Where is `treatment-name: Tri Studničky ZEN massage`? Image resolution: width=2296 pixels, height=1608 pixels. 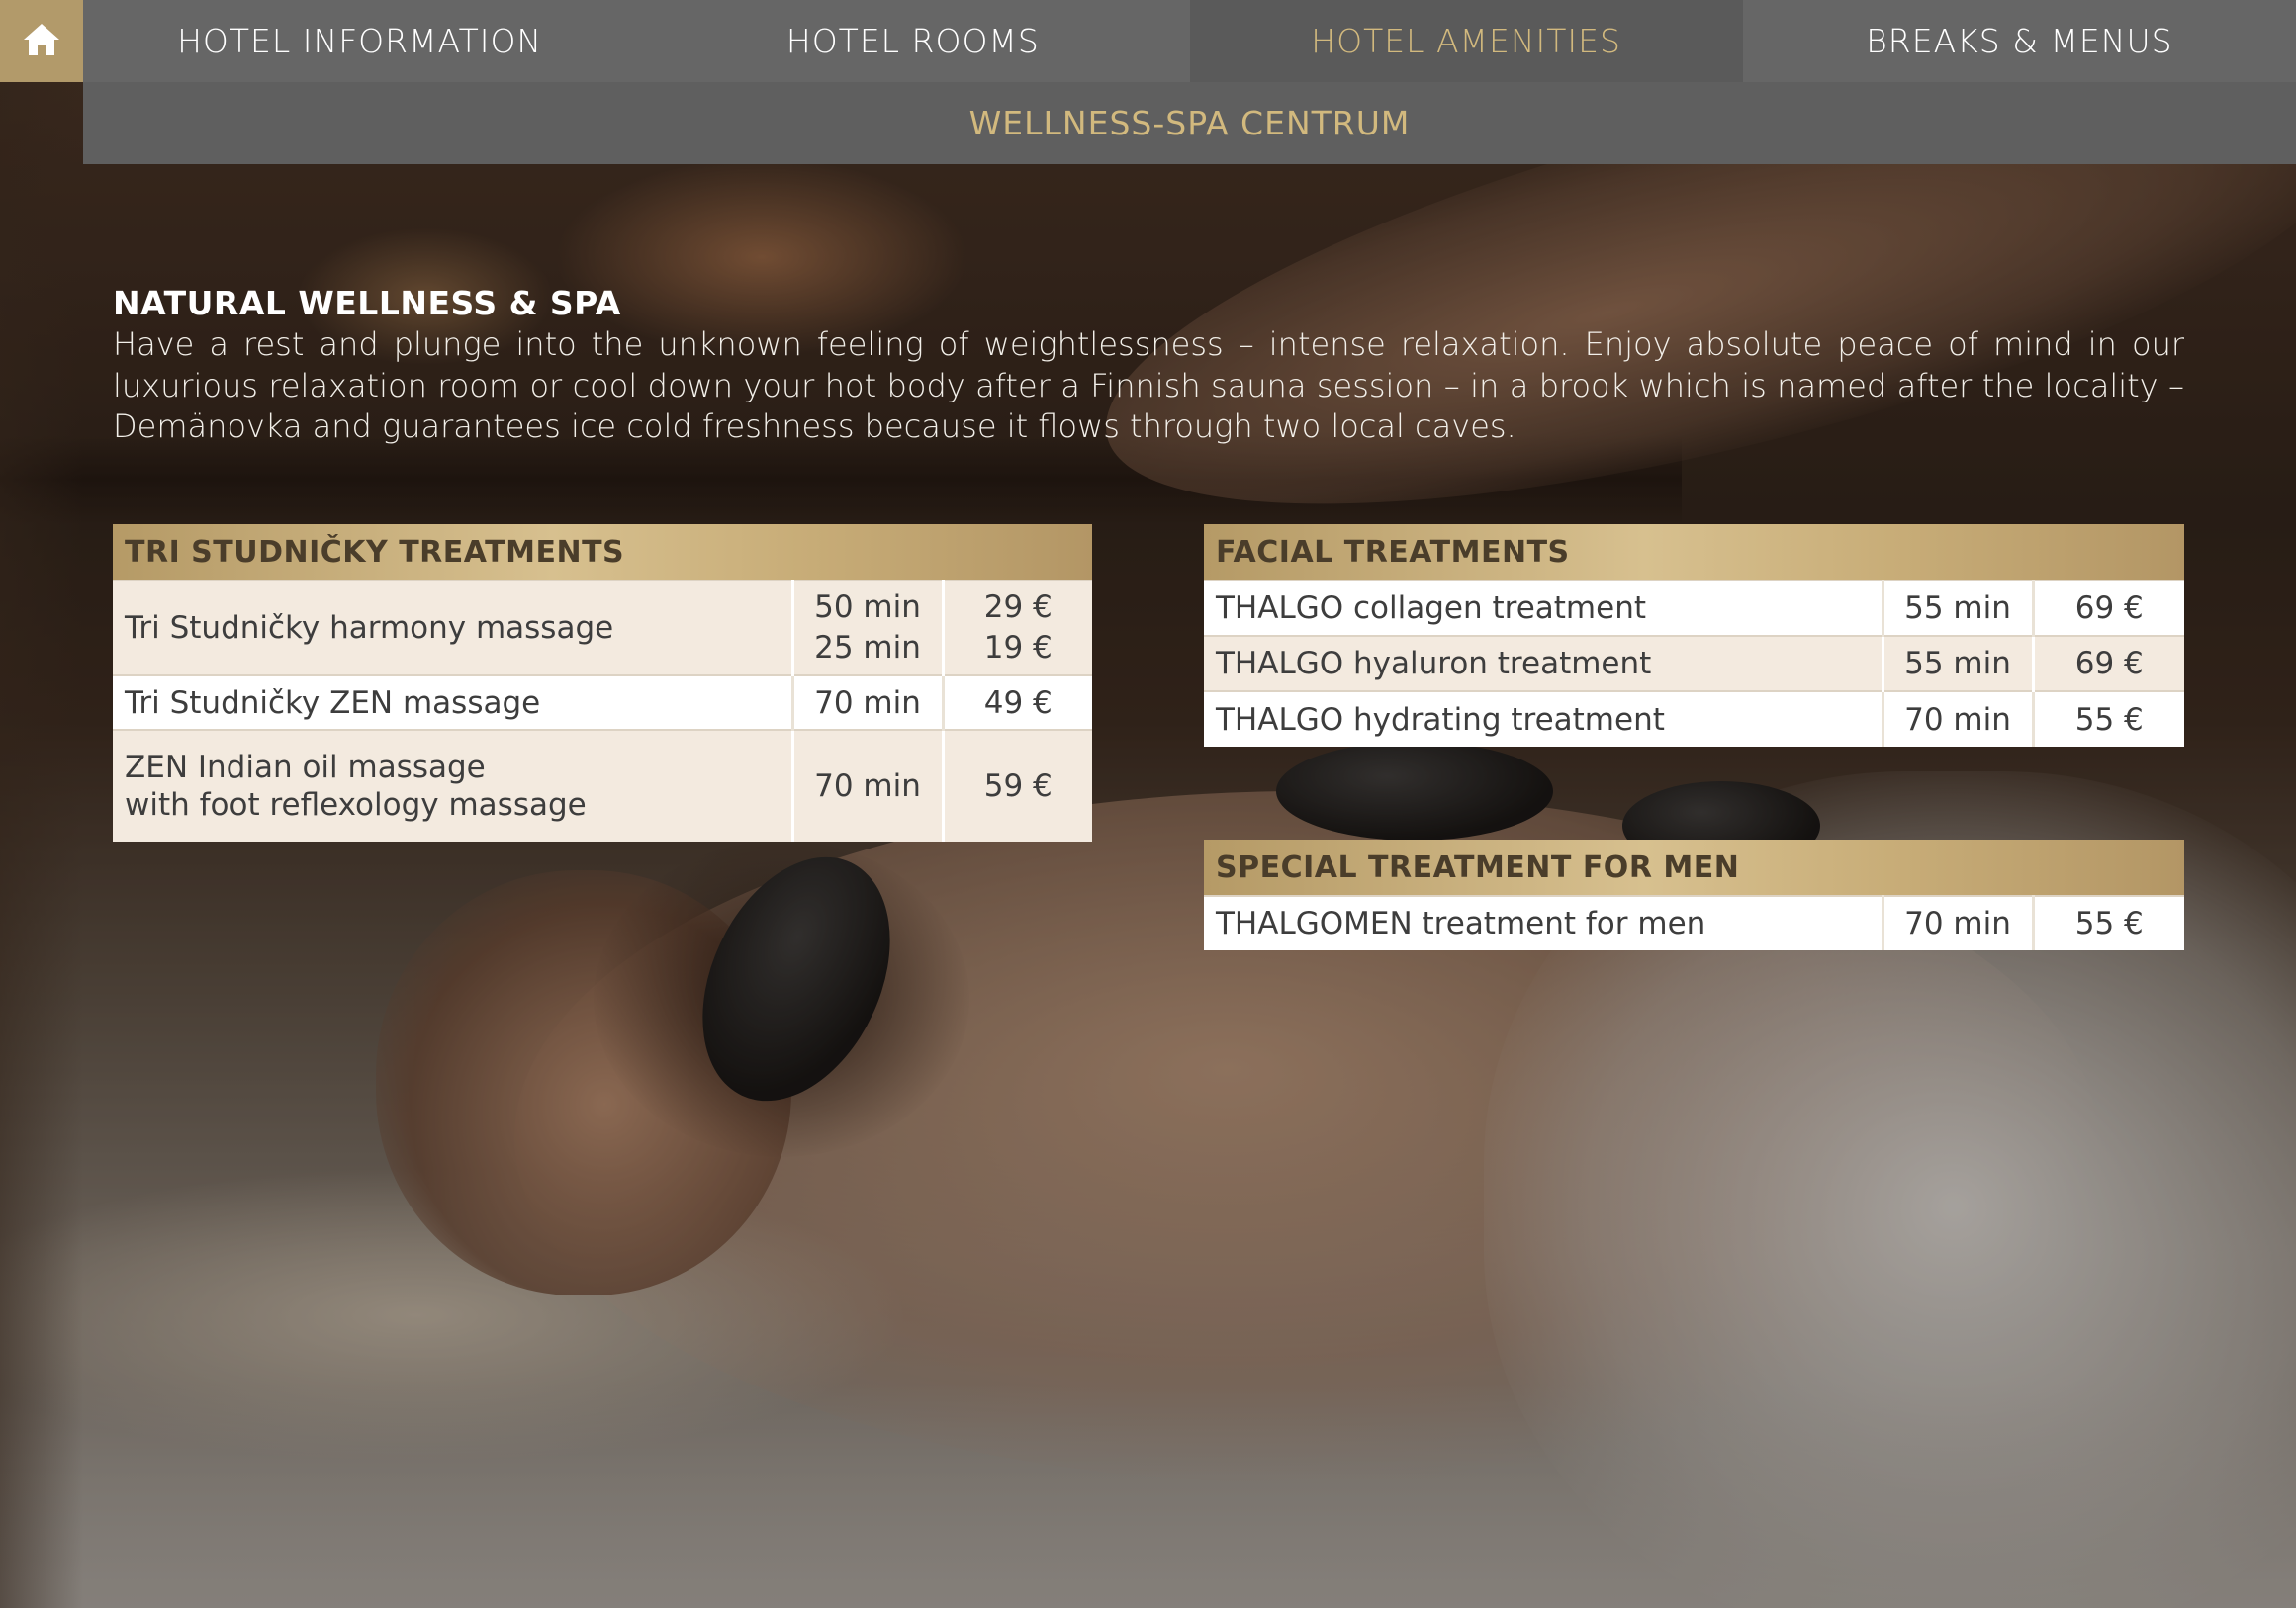
treatment-name: Tri Studničky ZEN massage is located at coordinates (453, 702).